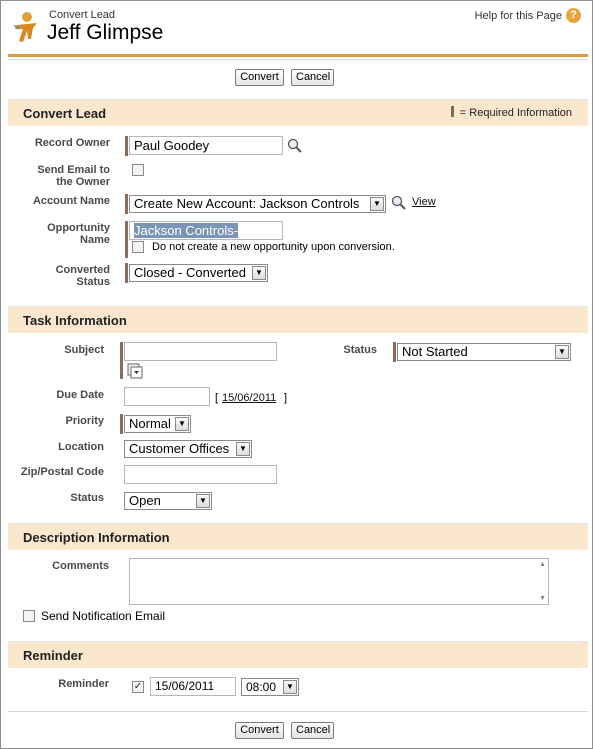  I want to click on header-divider, so click(298, 55).